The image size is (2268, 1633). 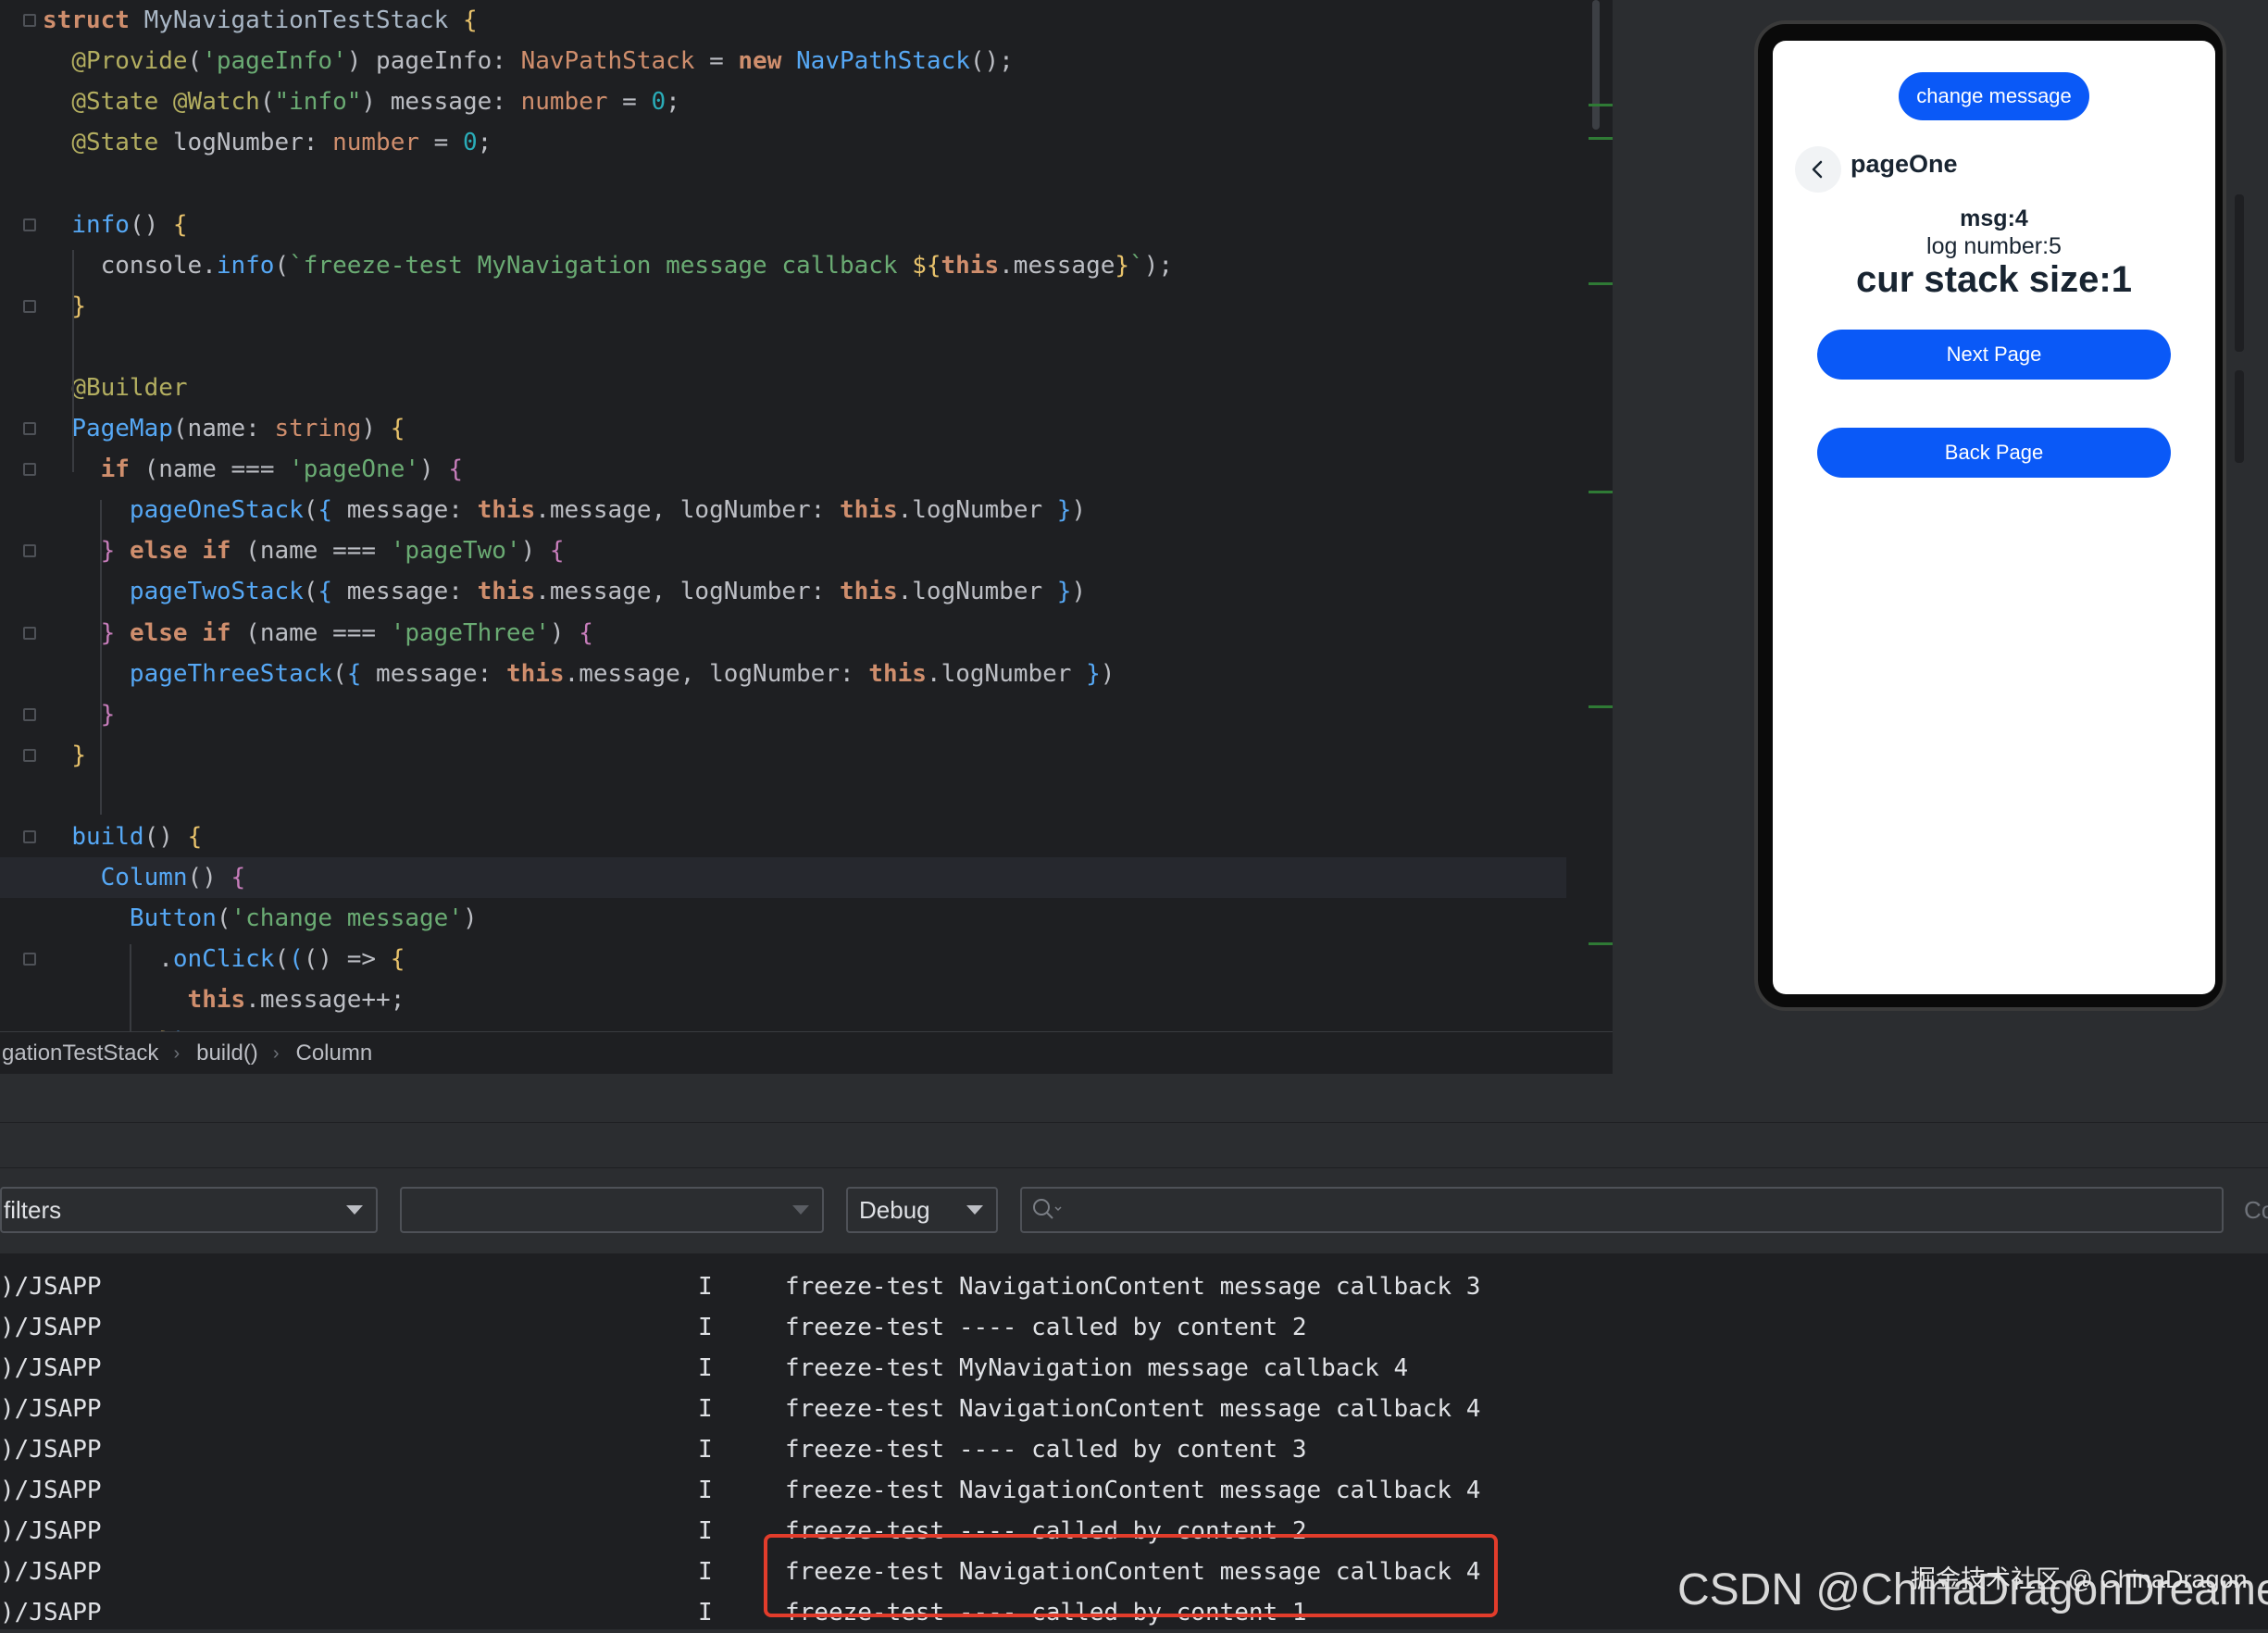 I want to click on log-level-select: Debug, so click(x=922, y=1210).